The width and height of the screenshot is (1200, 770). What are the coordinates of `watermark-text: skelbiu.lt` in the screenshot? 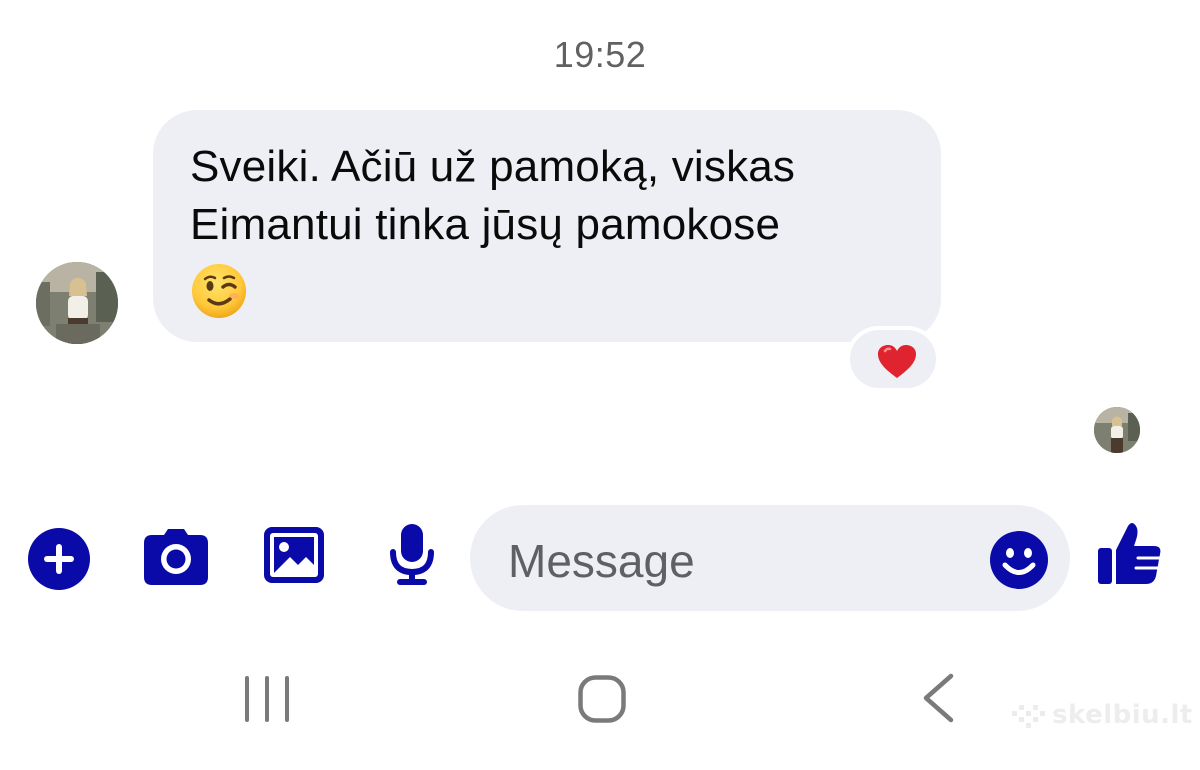 It's located at (1122, 715).